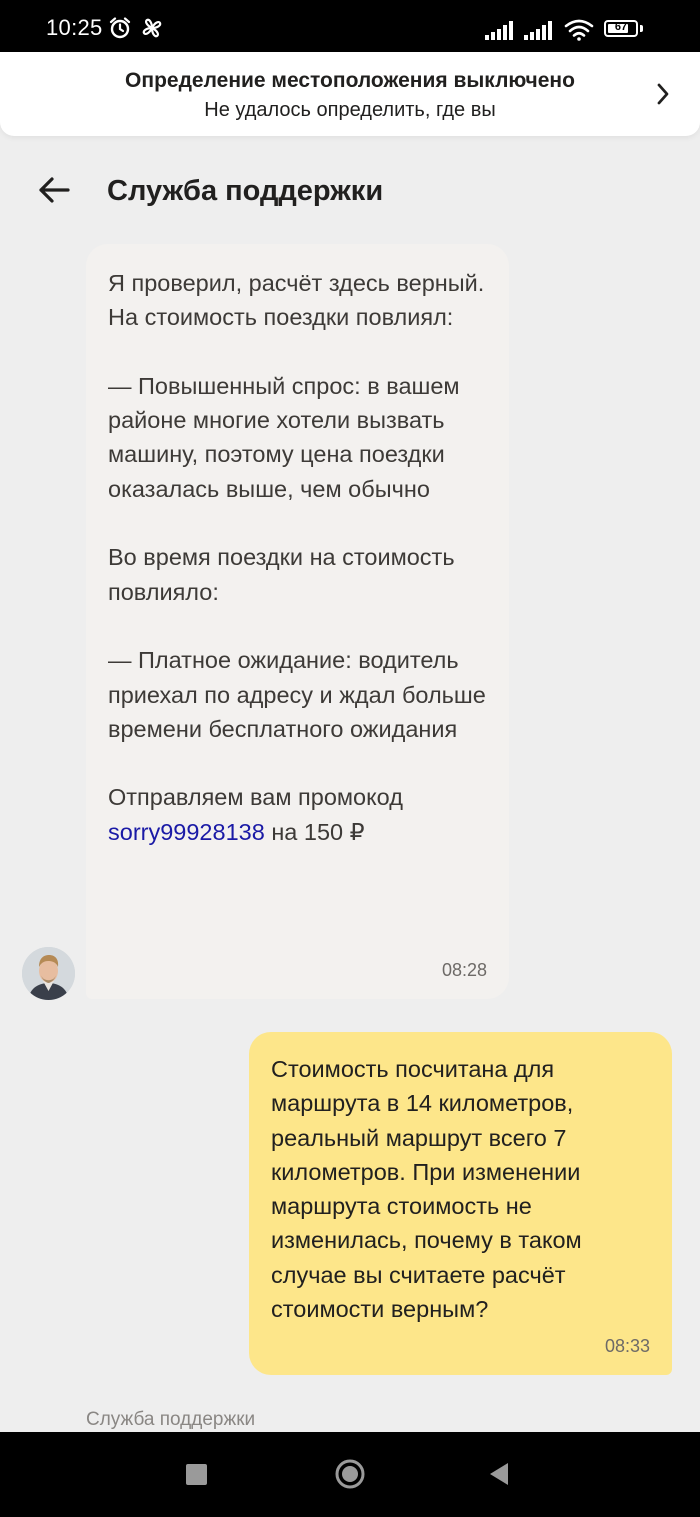  I want to click on location-banner-subtitle: Не удалось определить, где вы, so click(350, 110).